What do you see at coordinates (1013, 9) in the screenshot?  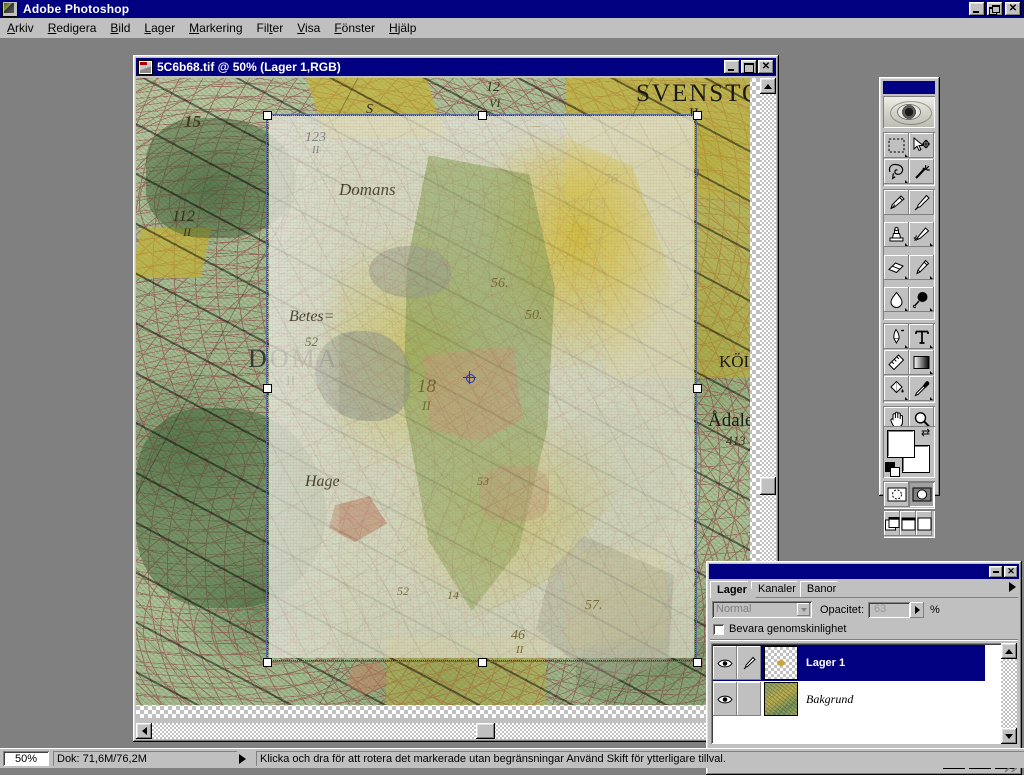 I see `close-button: ✕` at bounding box center [1013, 9].